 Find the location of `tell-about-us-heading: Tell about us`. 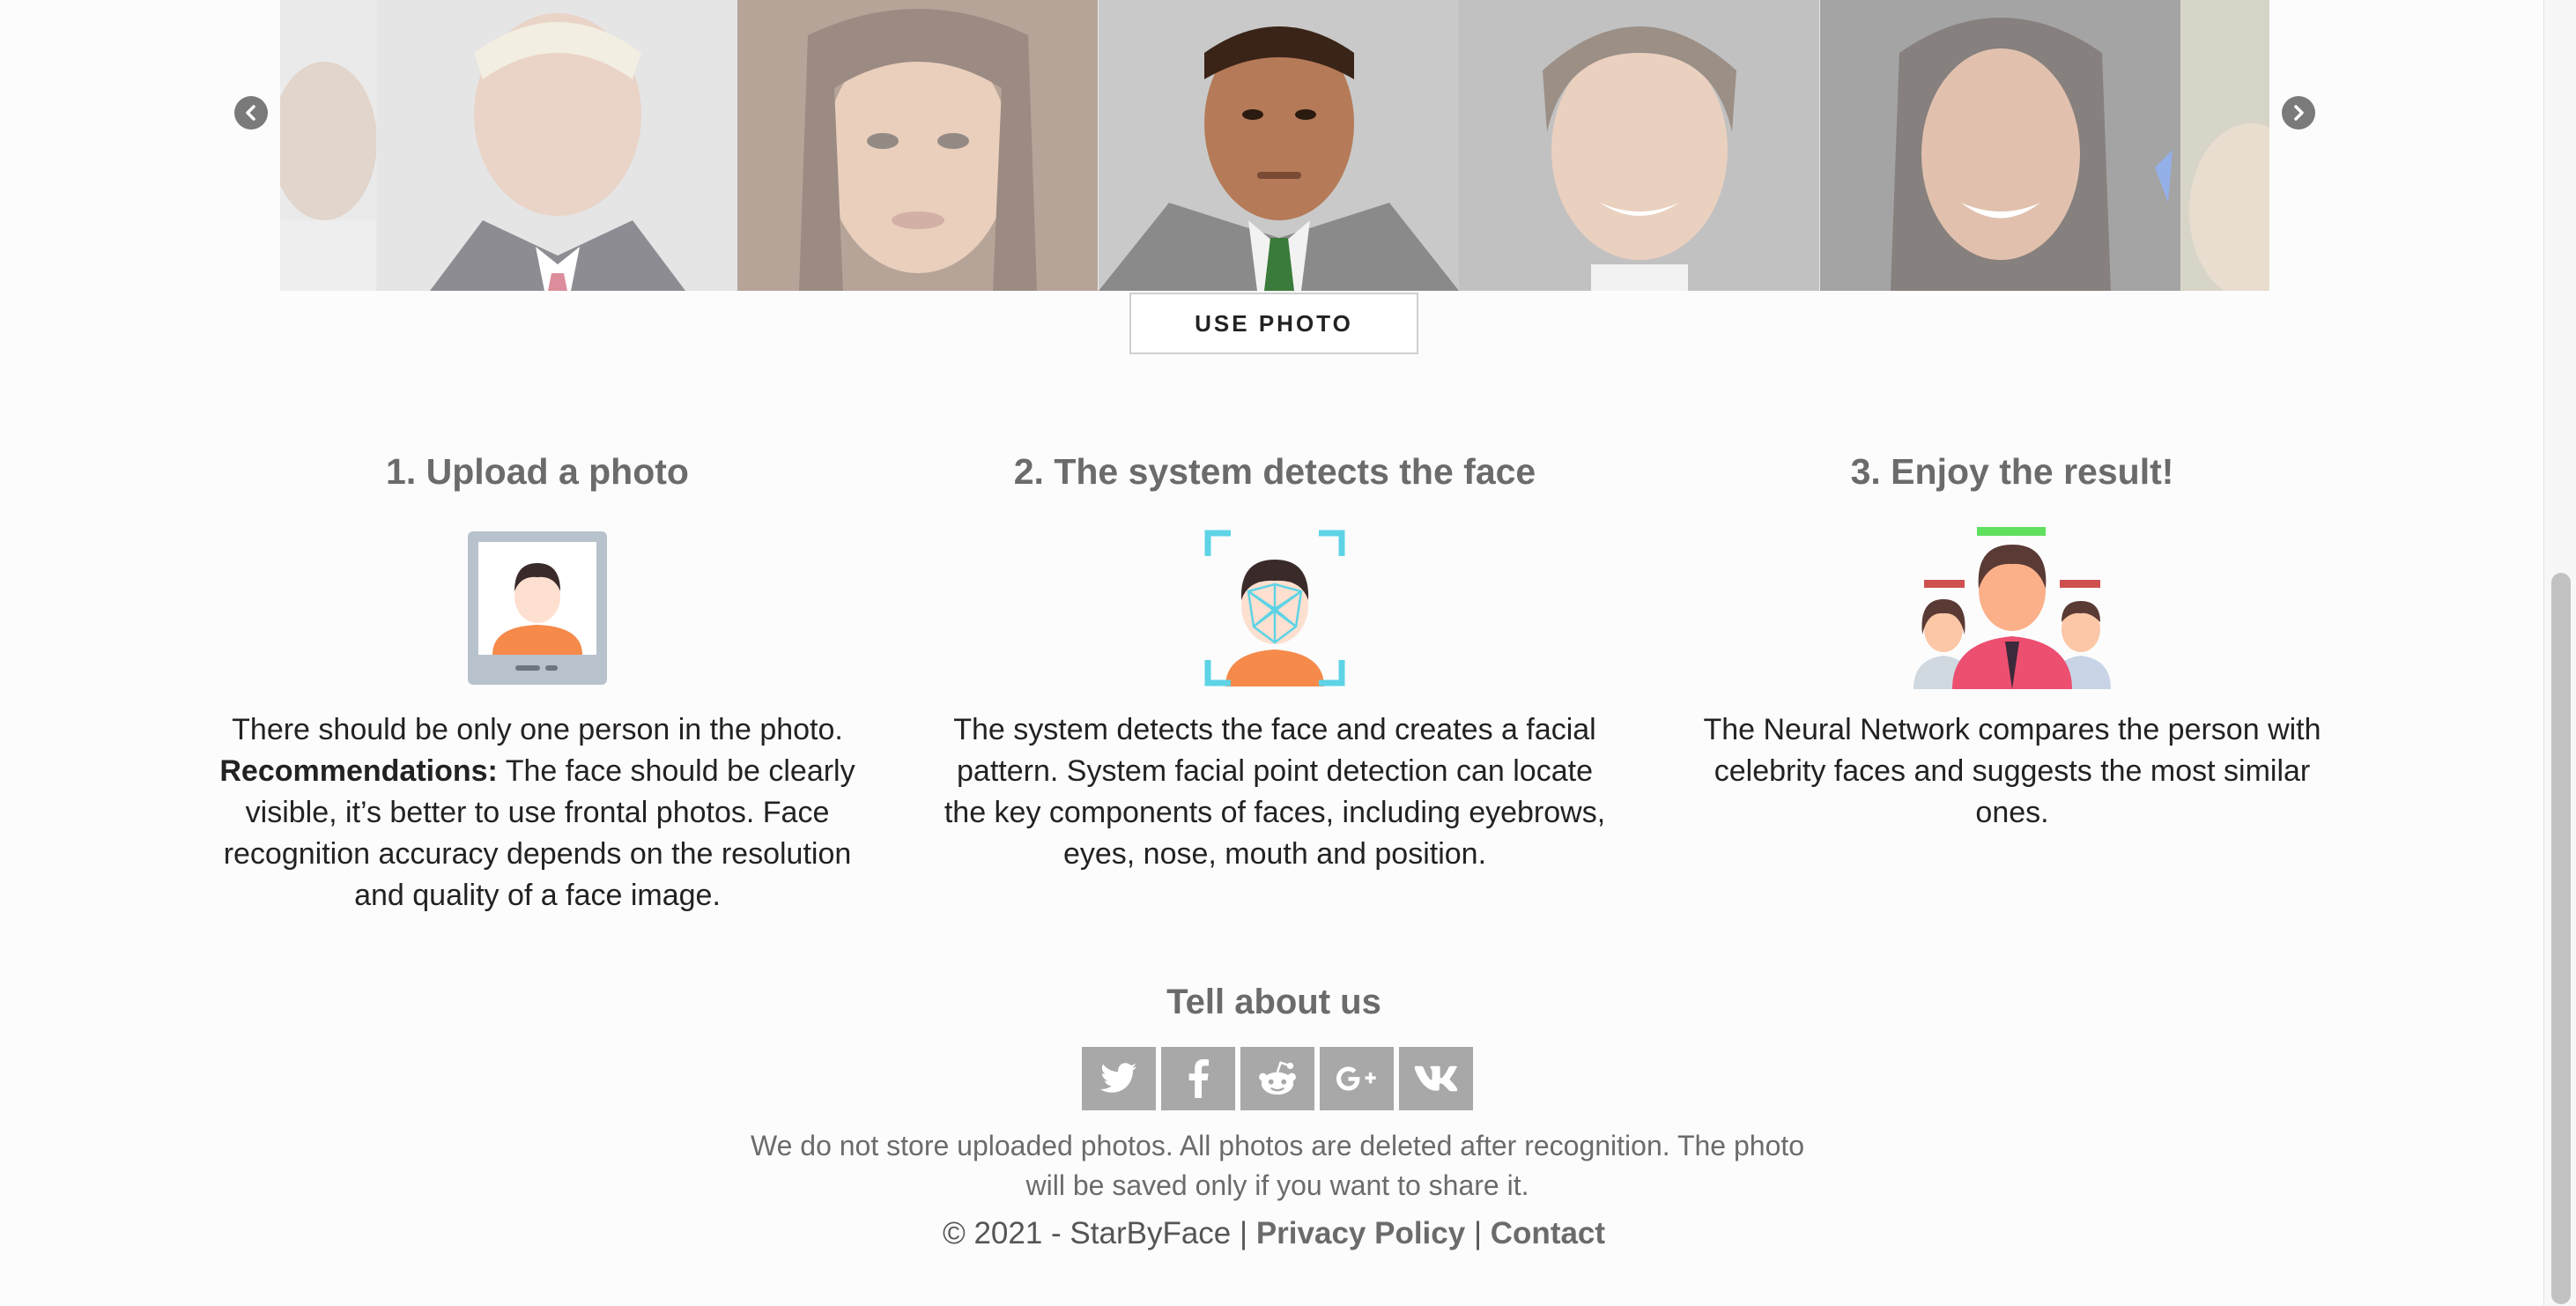

tell-about-us-heading: Tell about us is located at coordinates (1273, 1002).